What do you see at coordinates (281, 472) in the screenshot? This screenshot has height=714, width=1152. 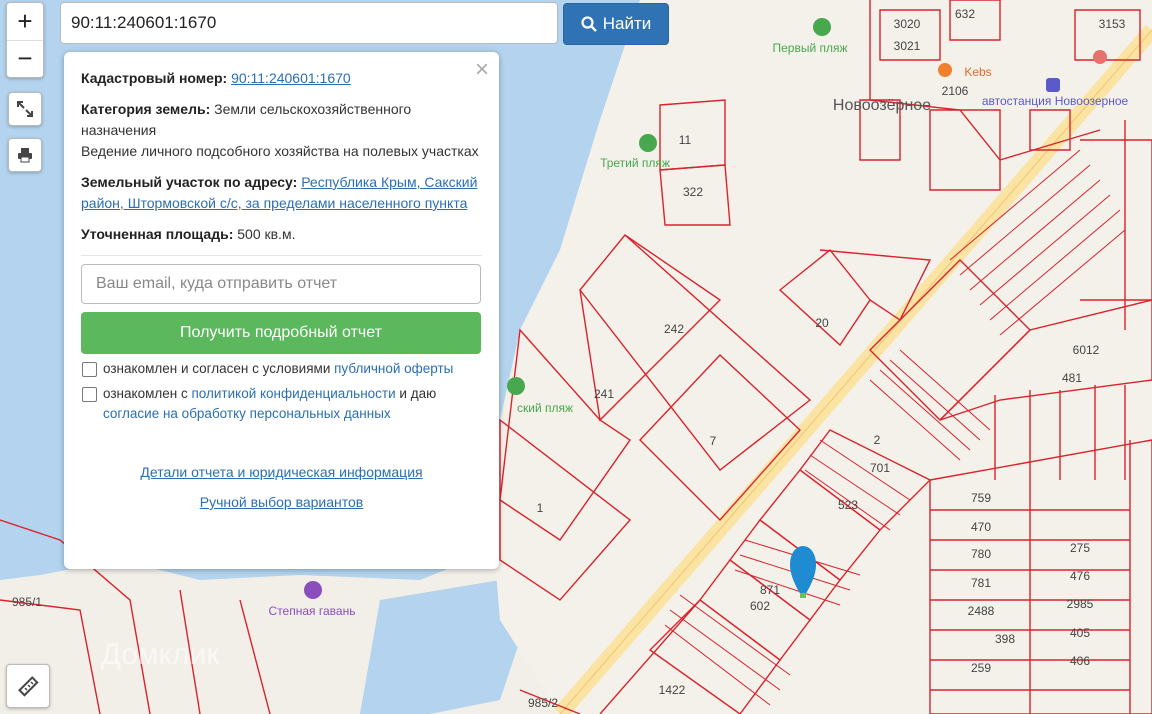 I see `details-link: Детали отчета и юридическая информация` at bounding box center [281, 472].